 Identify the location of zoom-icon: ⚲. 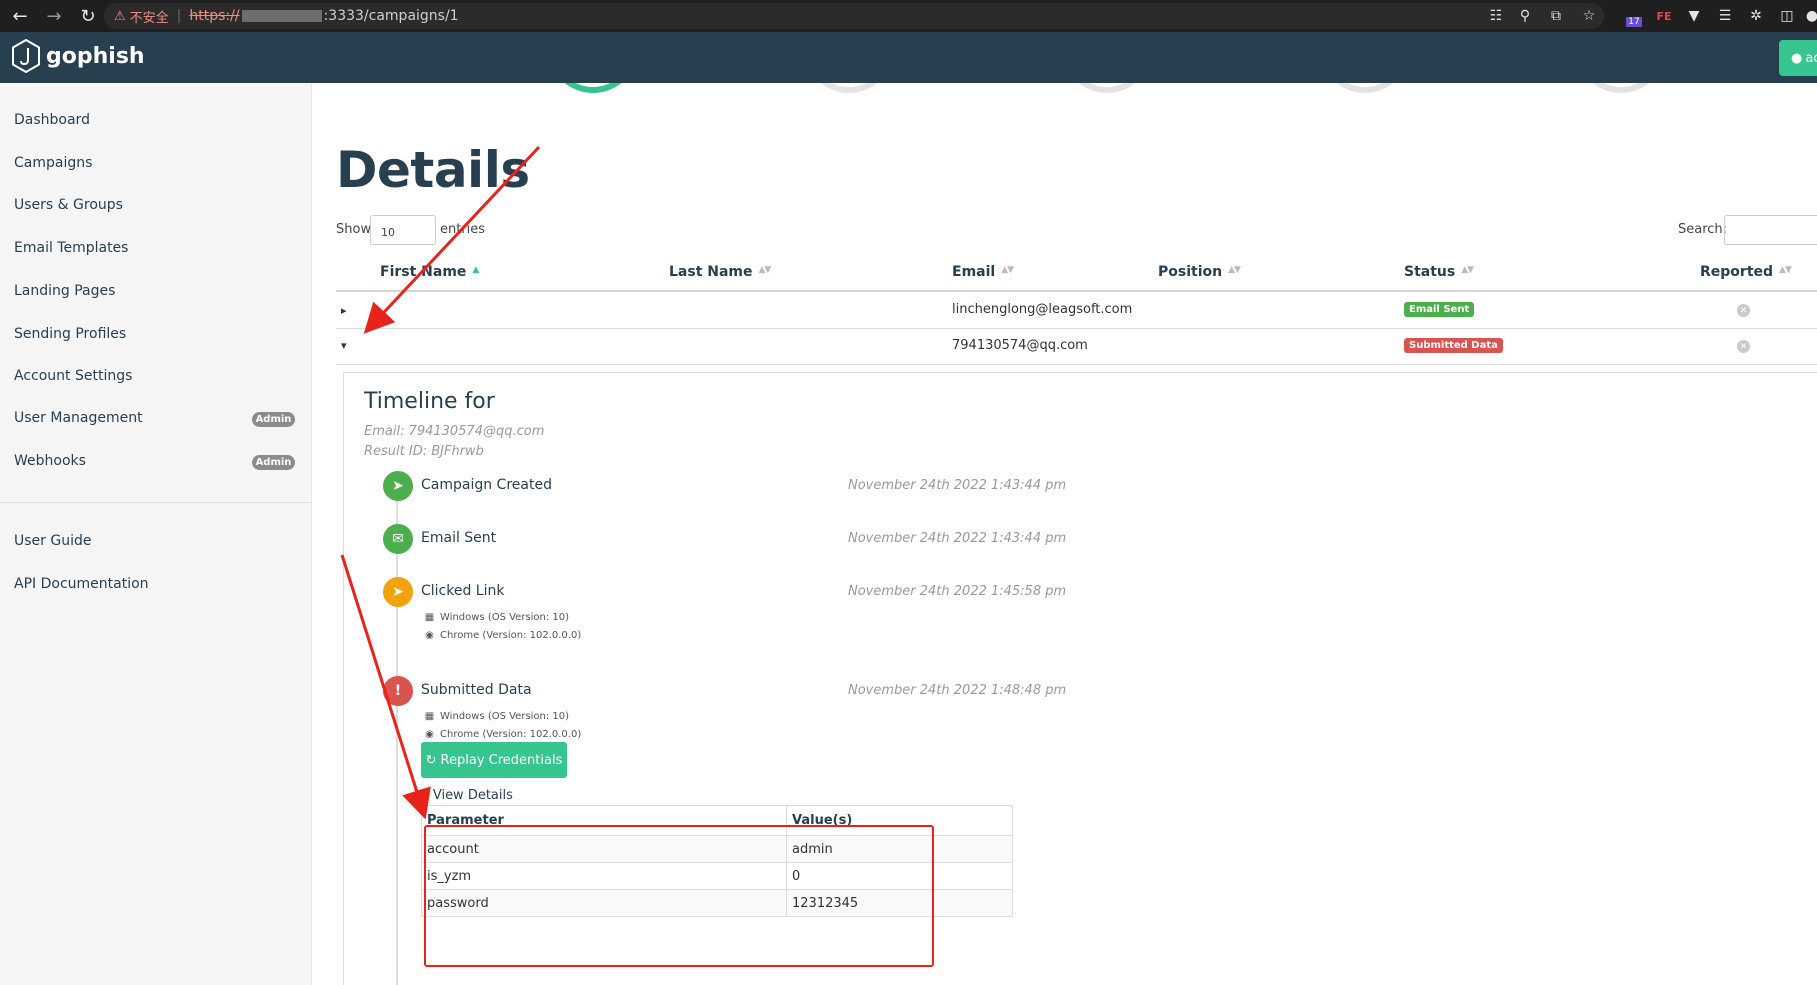
(1525, 16).